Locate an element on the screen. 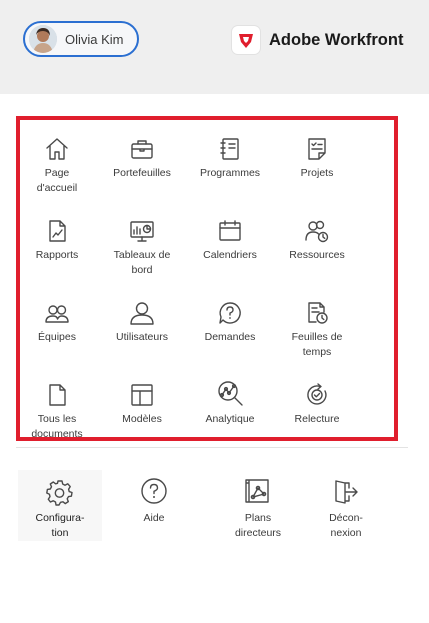 The width and height of the screenshot is (429, 623). notebook-icon is located at coordinates (230, 145).